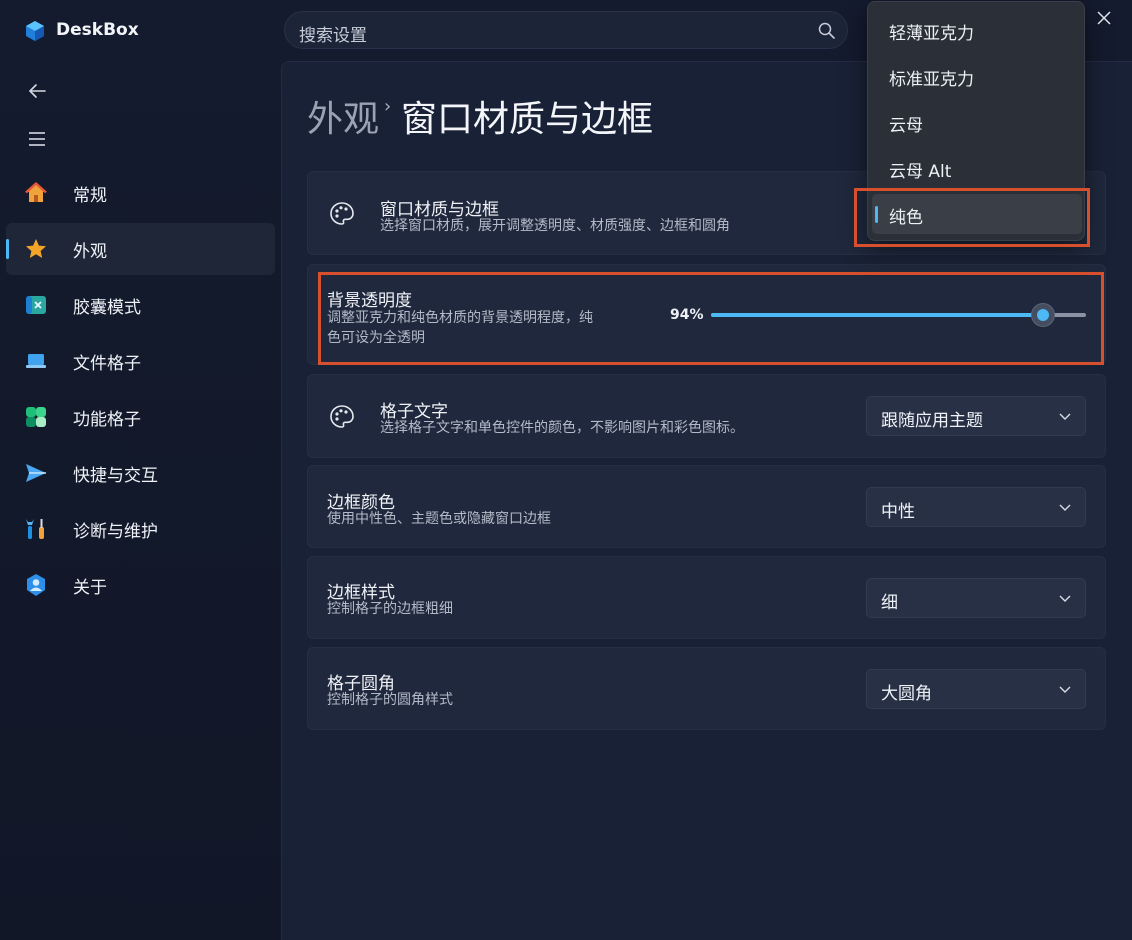  I want to click on menu-item-mica: 云母, so click(977, 122).